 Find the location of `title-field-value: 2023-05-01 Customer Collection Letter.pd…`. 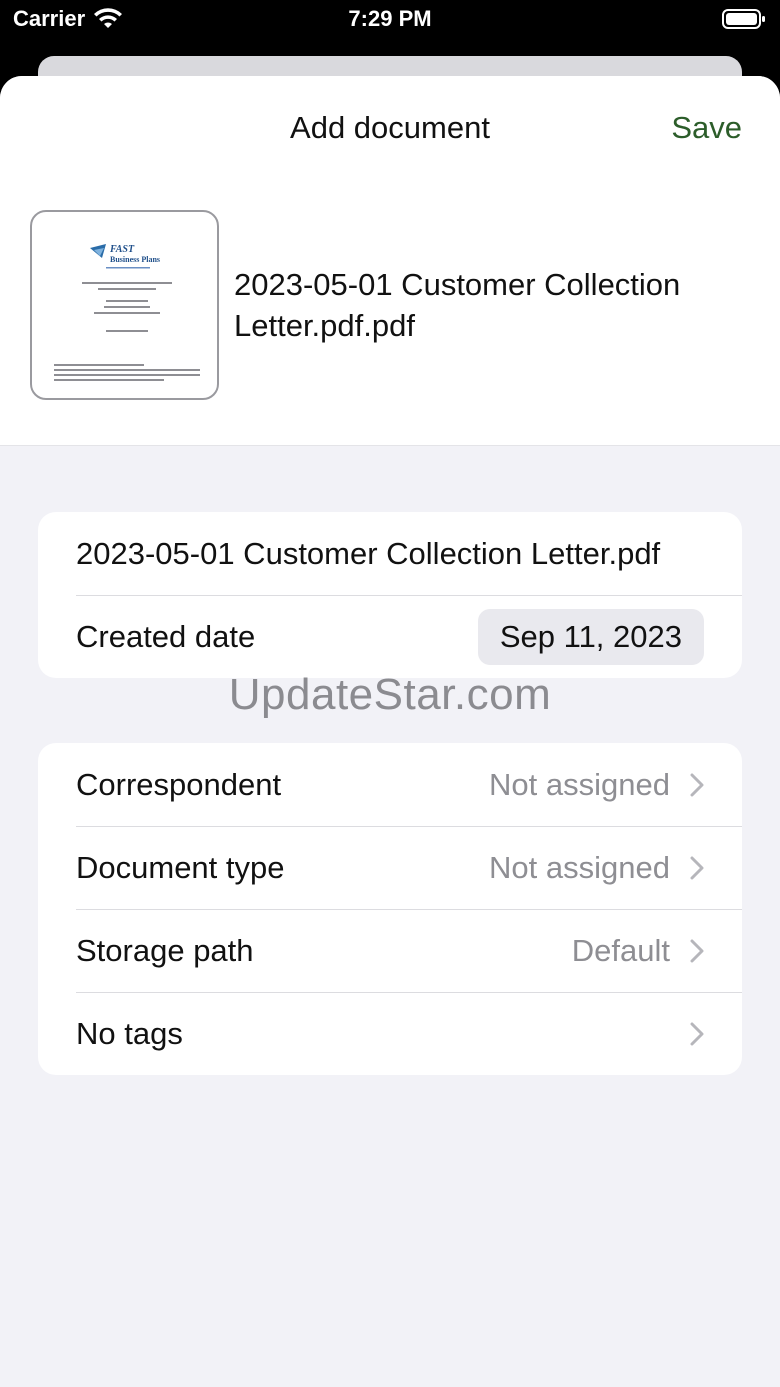

title-field-value: 2023-05-01 Customer Collection Letter.pd… is located at coordinates (390, 554).